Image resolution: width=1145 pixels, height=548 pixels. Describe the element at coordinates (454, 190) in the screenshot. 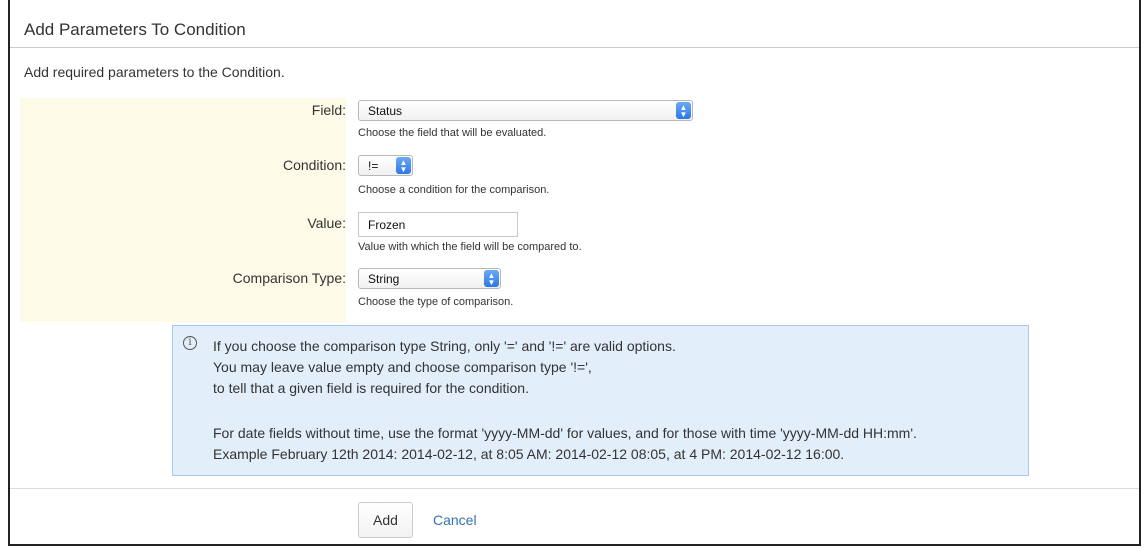

I see `condition-description: Choose a condition for the comparison.` at that location.